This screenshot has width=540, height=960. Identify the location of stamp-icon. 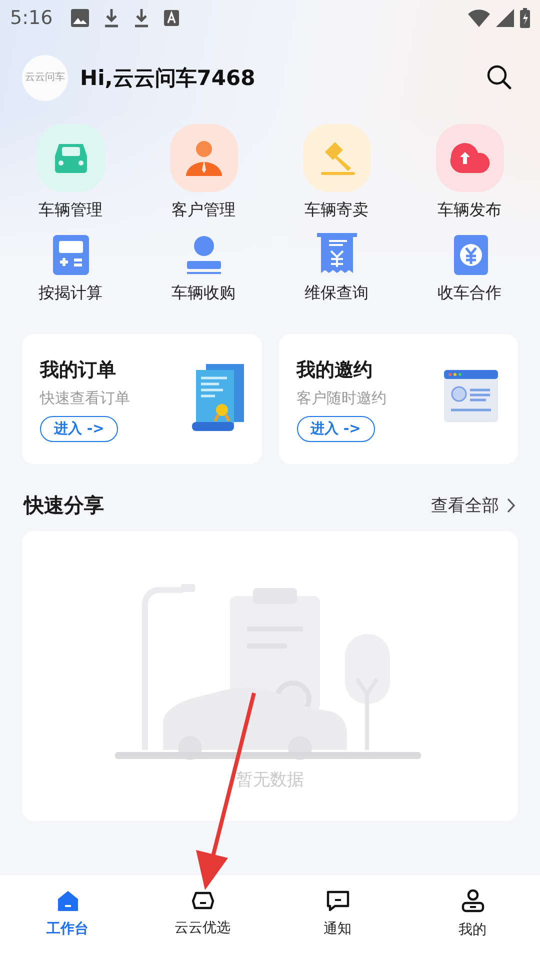
(204, 255).